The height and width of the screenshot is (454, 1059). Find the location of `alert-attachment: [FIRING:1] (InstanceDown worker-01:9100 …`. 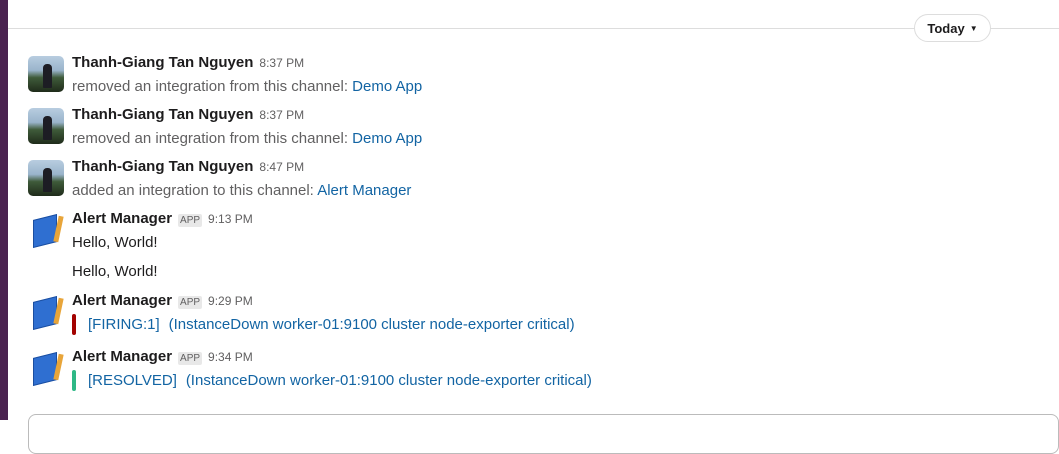

alert-attachment: [FIRING:1] (InstanceDown worker-01:9100 … is located at coordinates (323, 324).